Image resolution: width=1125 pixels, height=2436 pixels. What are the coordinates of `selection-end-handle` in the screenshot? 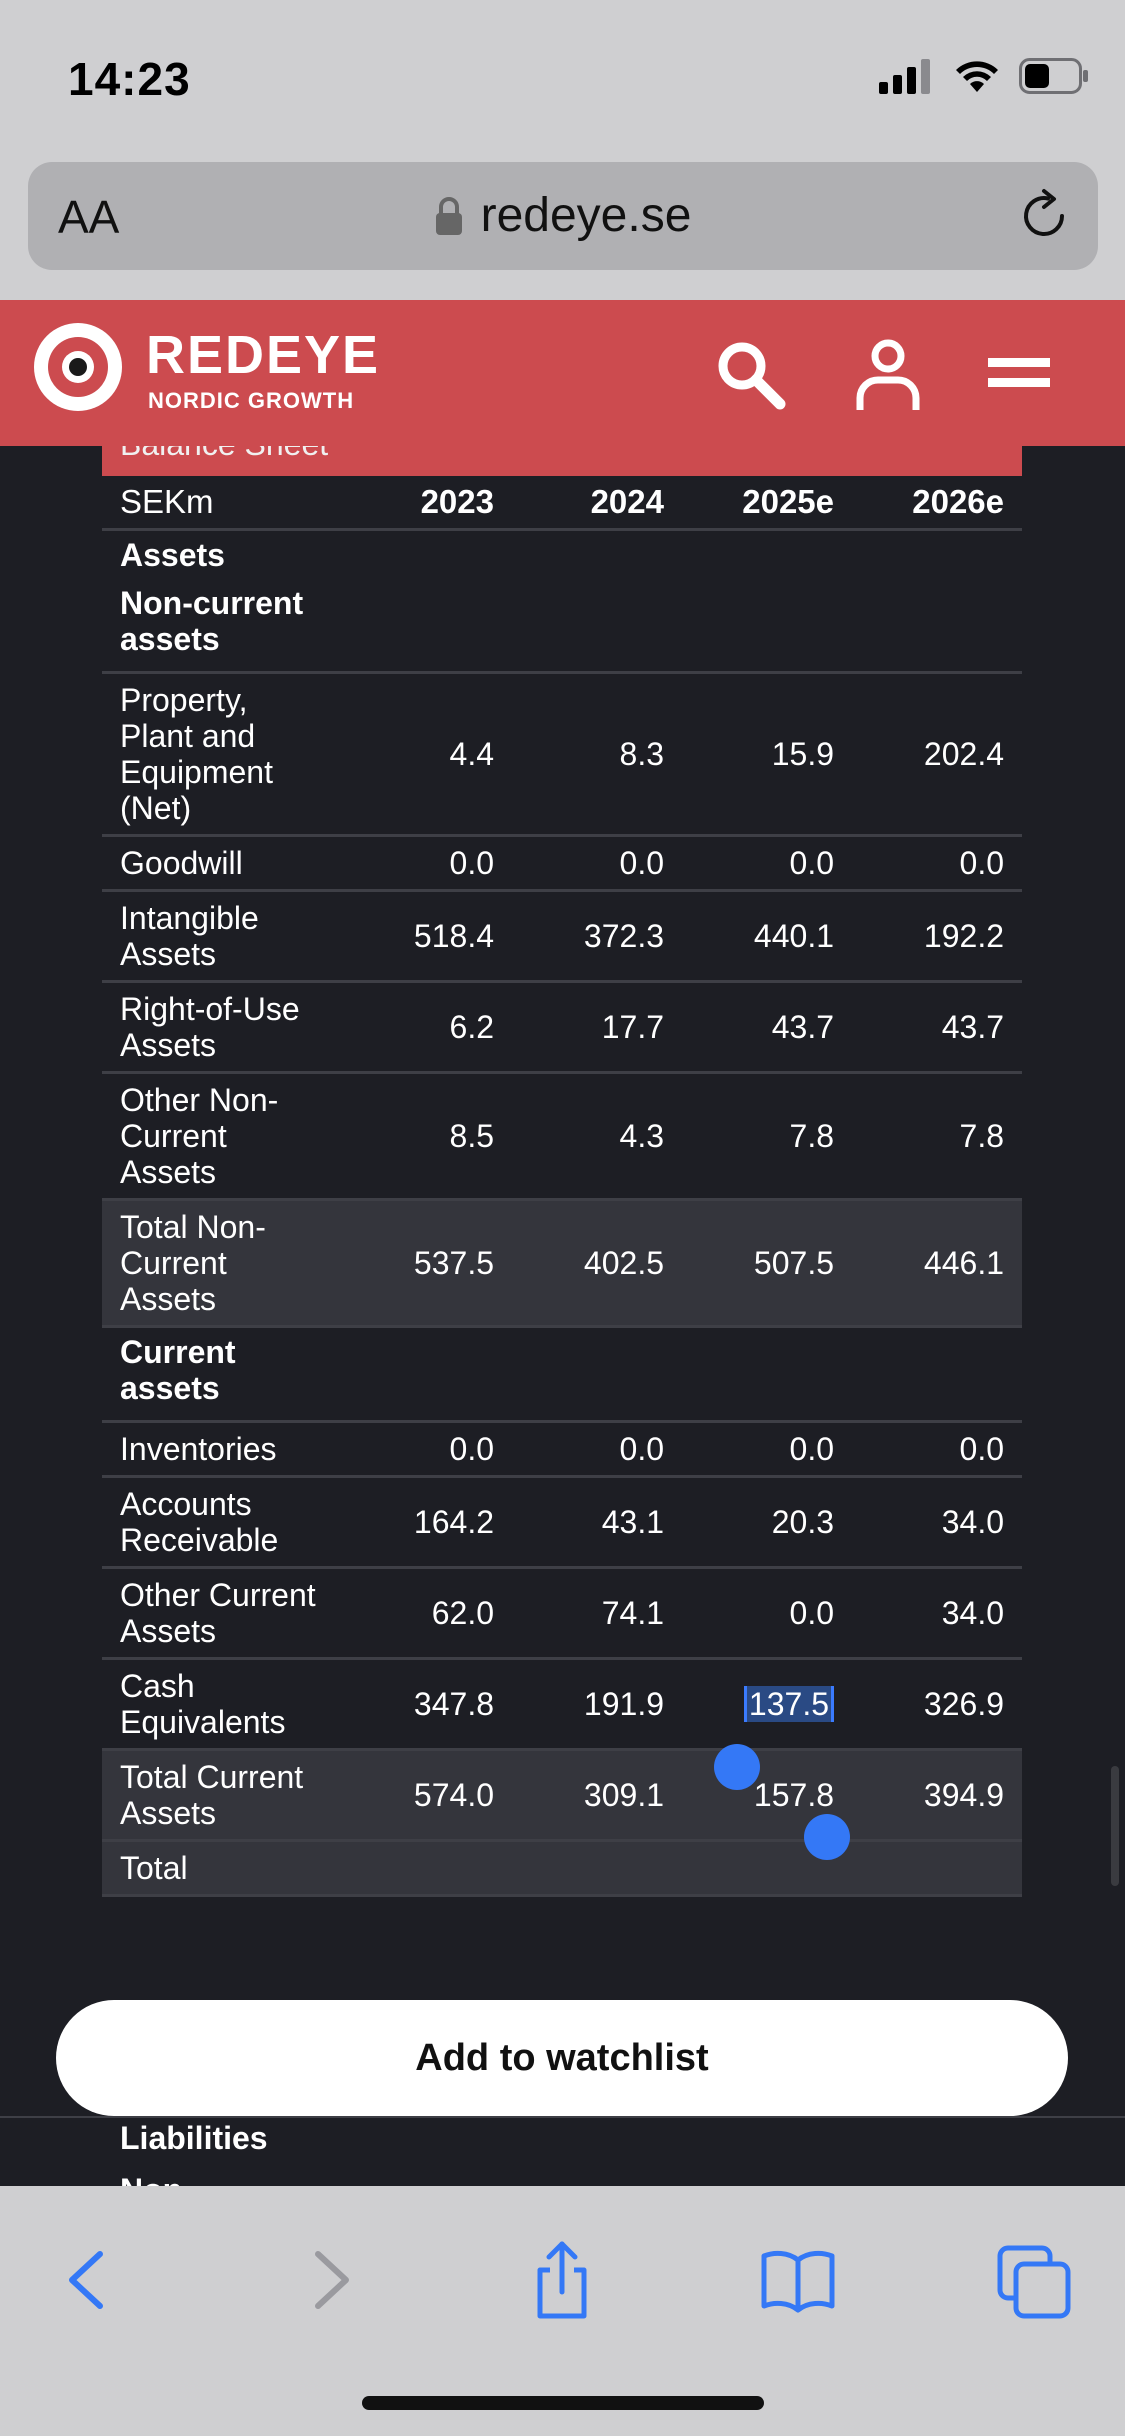 It's located at (827, 1837).